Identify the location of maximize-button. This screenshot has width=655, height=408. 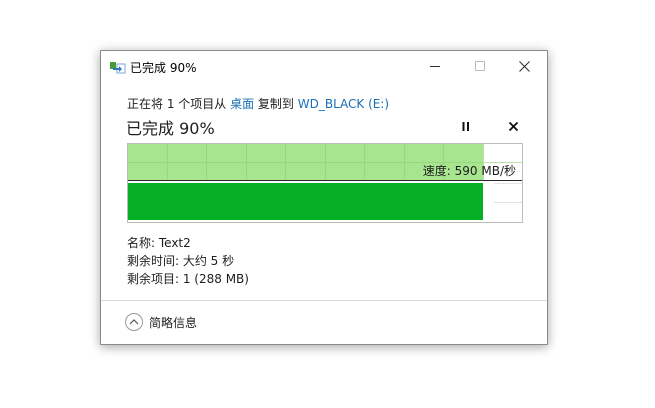
(479, 66).